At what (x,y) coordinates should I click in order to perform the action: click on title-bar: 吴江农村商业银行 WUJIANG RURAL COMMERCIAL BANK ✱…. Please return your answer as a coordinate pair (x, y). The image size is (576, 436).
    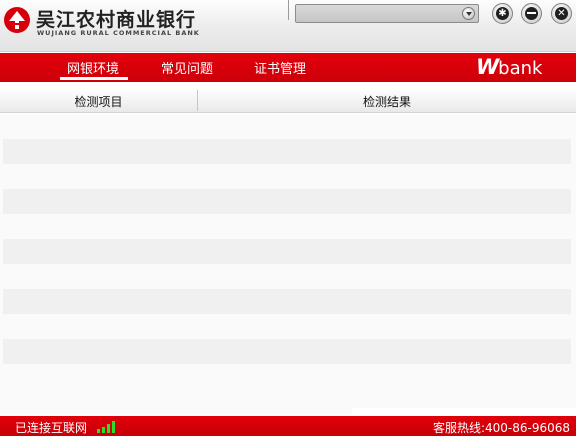
    Looking at the image, I should click on (288, 26).